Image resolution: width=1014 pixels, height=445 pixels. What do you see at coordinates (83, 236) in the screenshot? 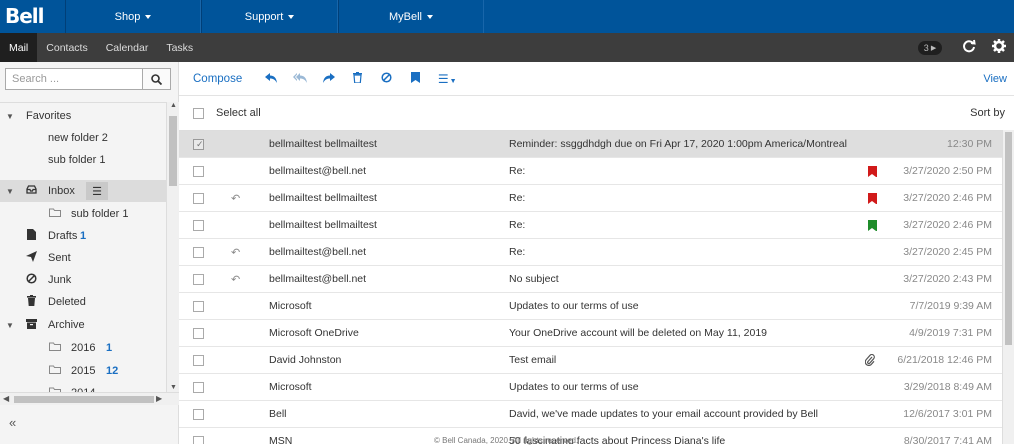
I see `folder-drafts: Drafts 1` at bounding box center [83, 236].